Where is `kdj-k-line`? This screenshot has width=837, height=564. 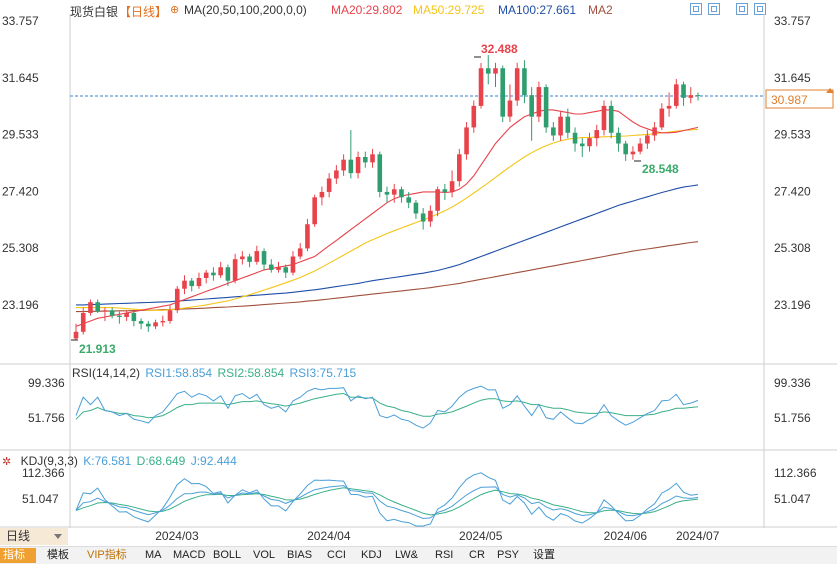 kdj-k-line is located at coordinates (387, 502).